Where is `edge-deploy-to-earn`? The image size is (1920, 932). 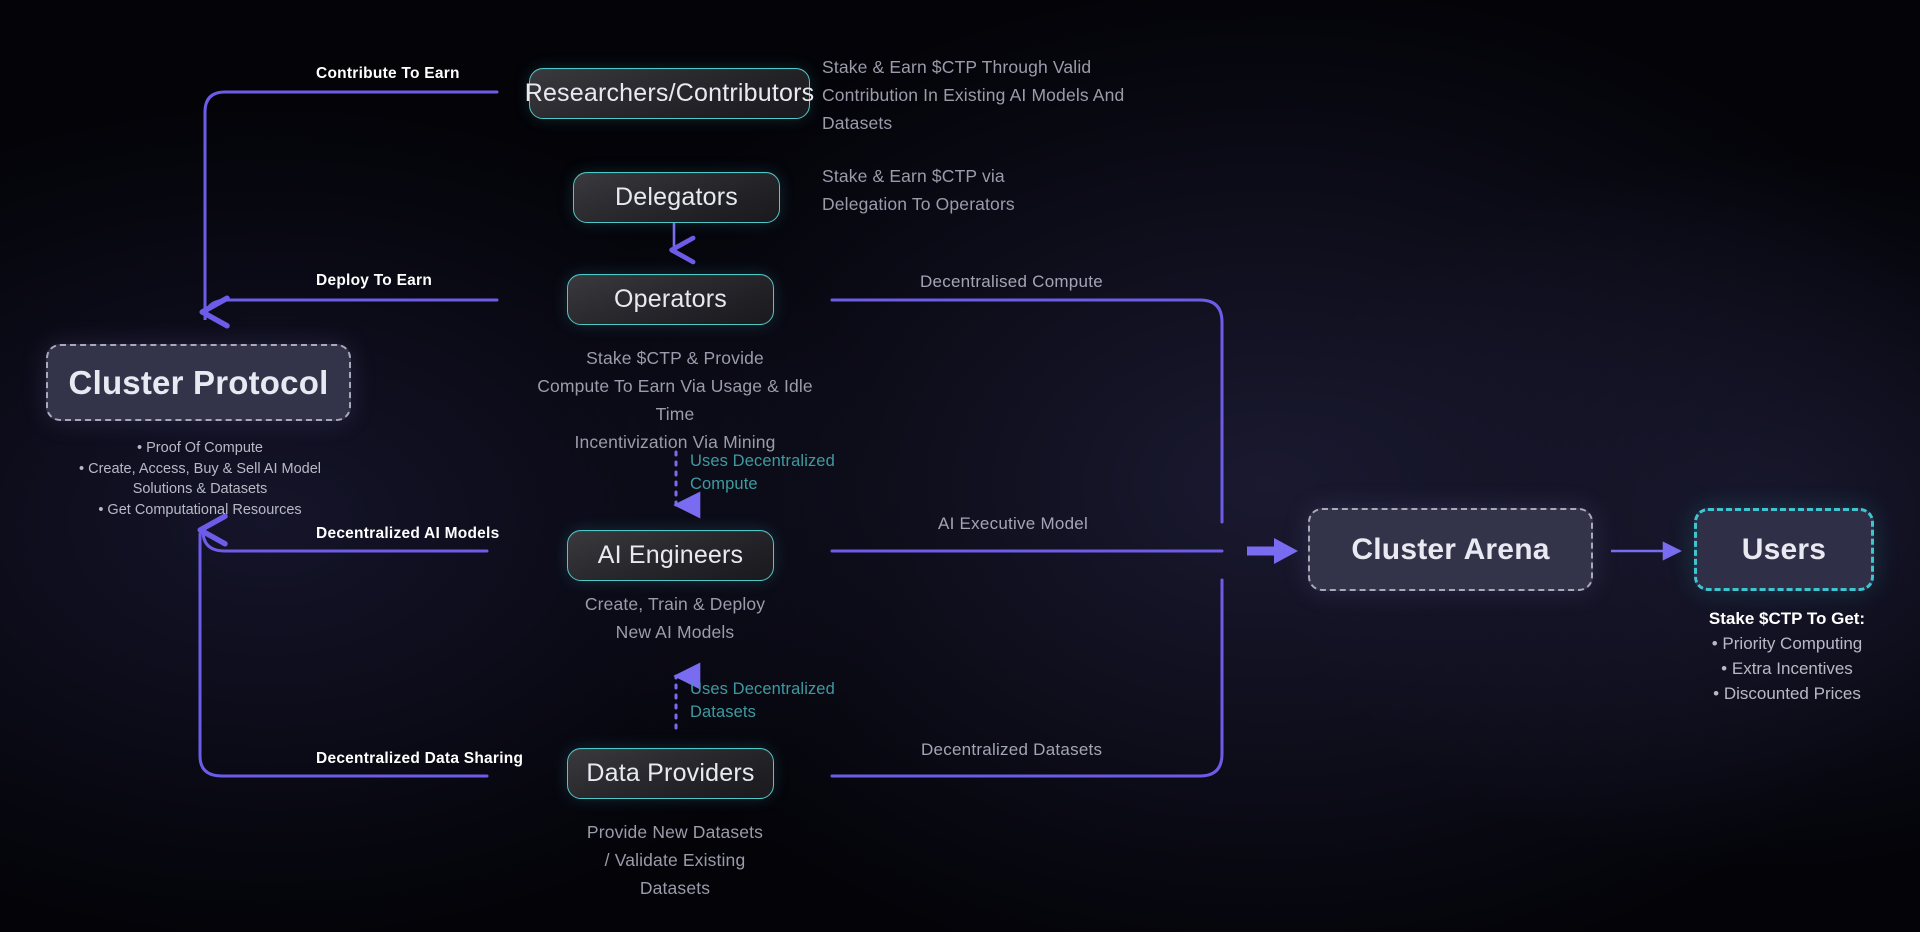
edge-deploy-to-earn is located at coordinates (351, 309).